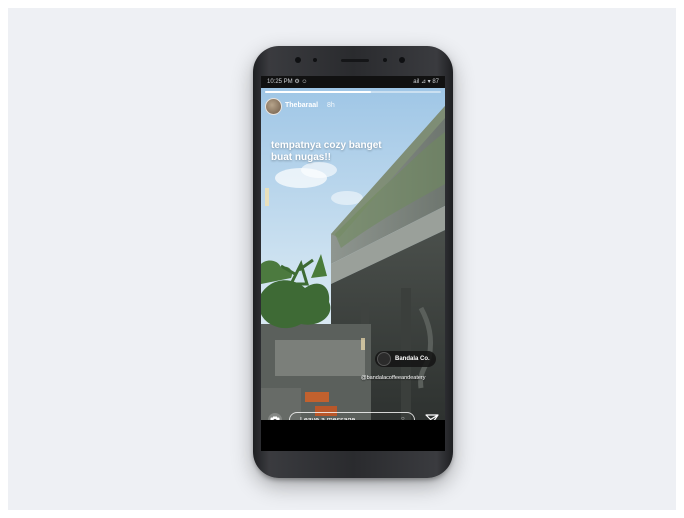 This screenshot has height=518, width=684. What do you see at coordinates (384, 359) in the screenshot?
I see `mention-logo-icon` at bounding box center [384, 359].